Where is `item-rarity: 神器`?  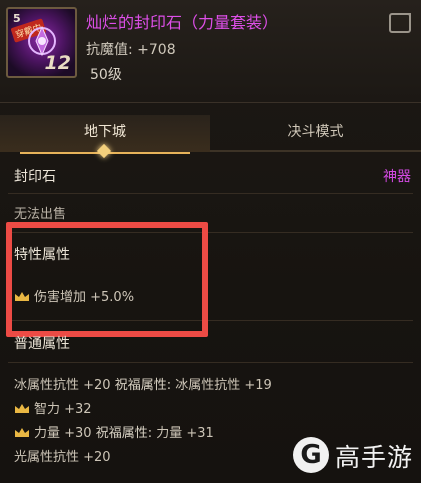 item-rarity: 神器 is located at coordinates (397, 177).